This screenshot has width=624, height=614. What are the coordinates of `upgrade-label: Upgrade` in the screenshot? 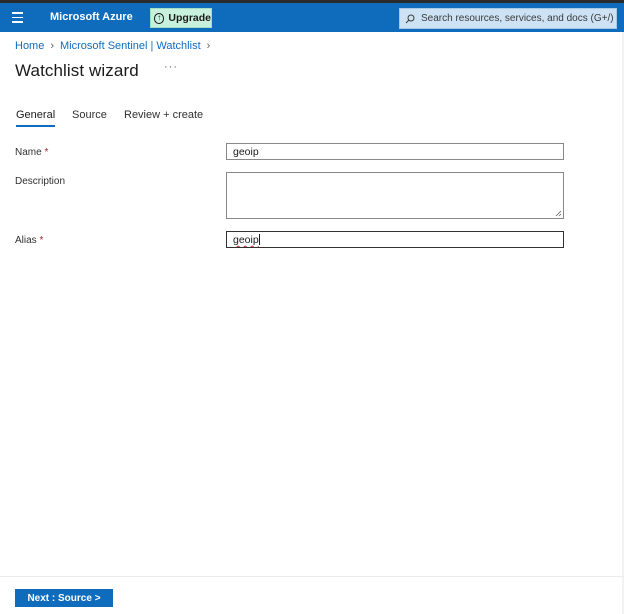 It's located at (189, 18).